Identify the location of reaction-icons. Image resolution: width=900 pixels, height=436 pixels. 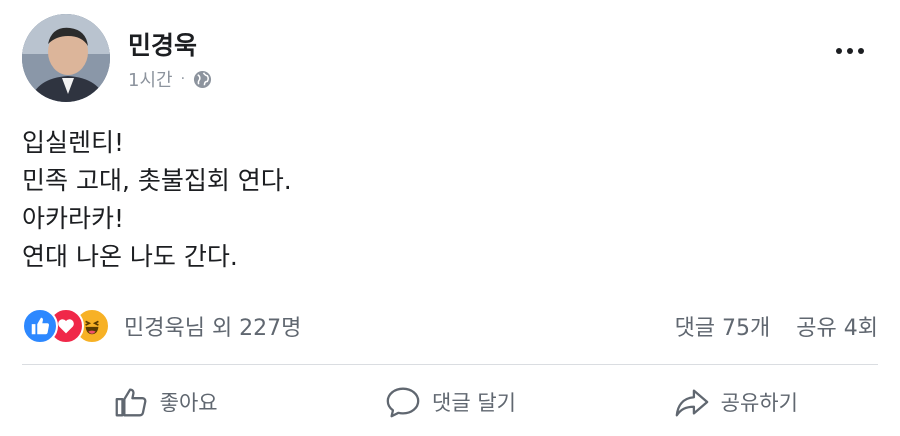
(66, 326).